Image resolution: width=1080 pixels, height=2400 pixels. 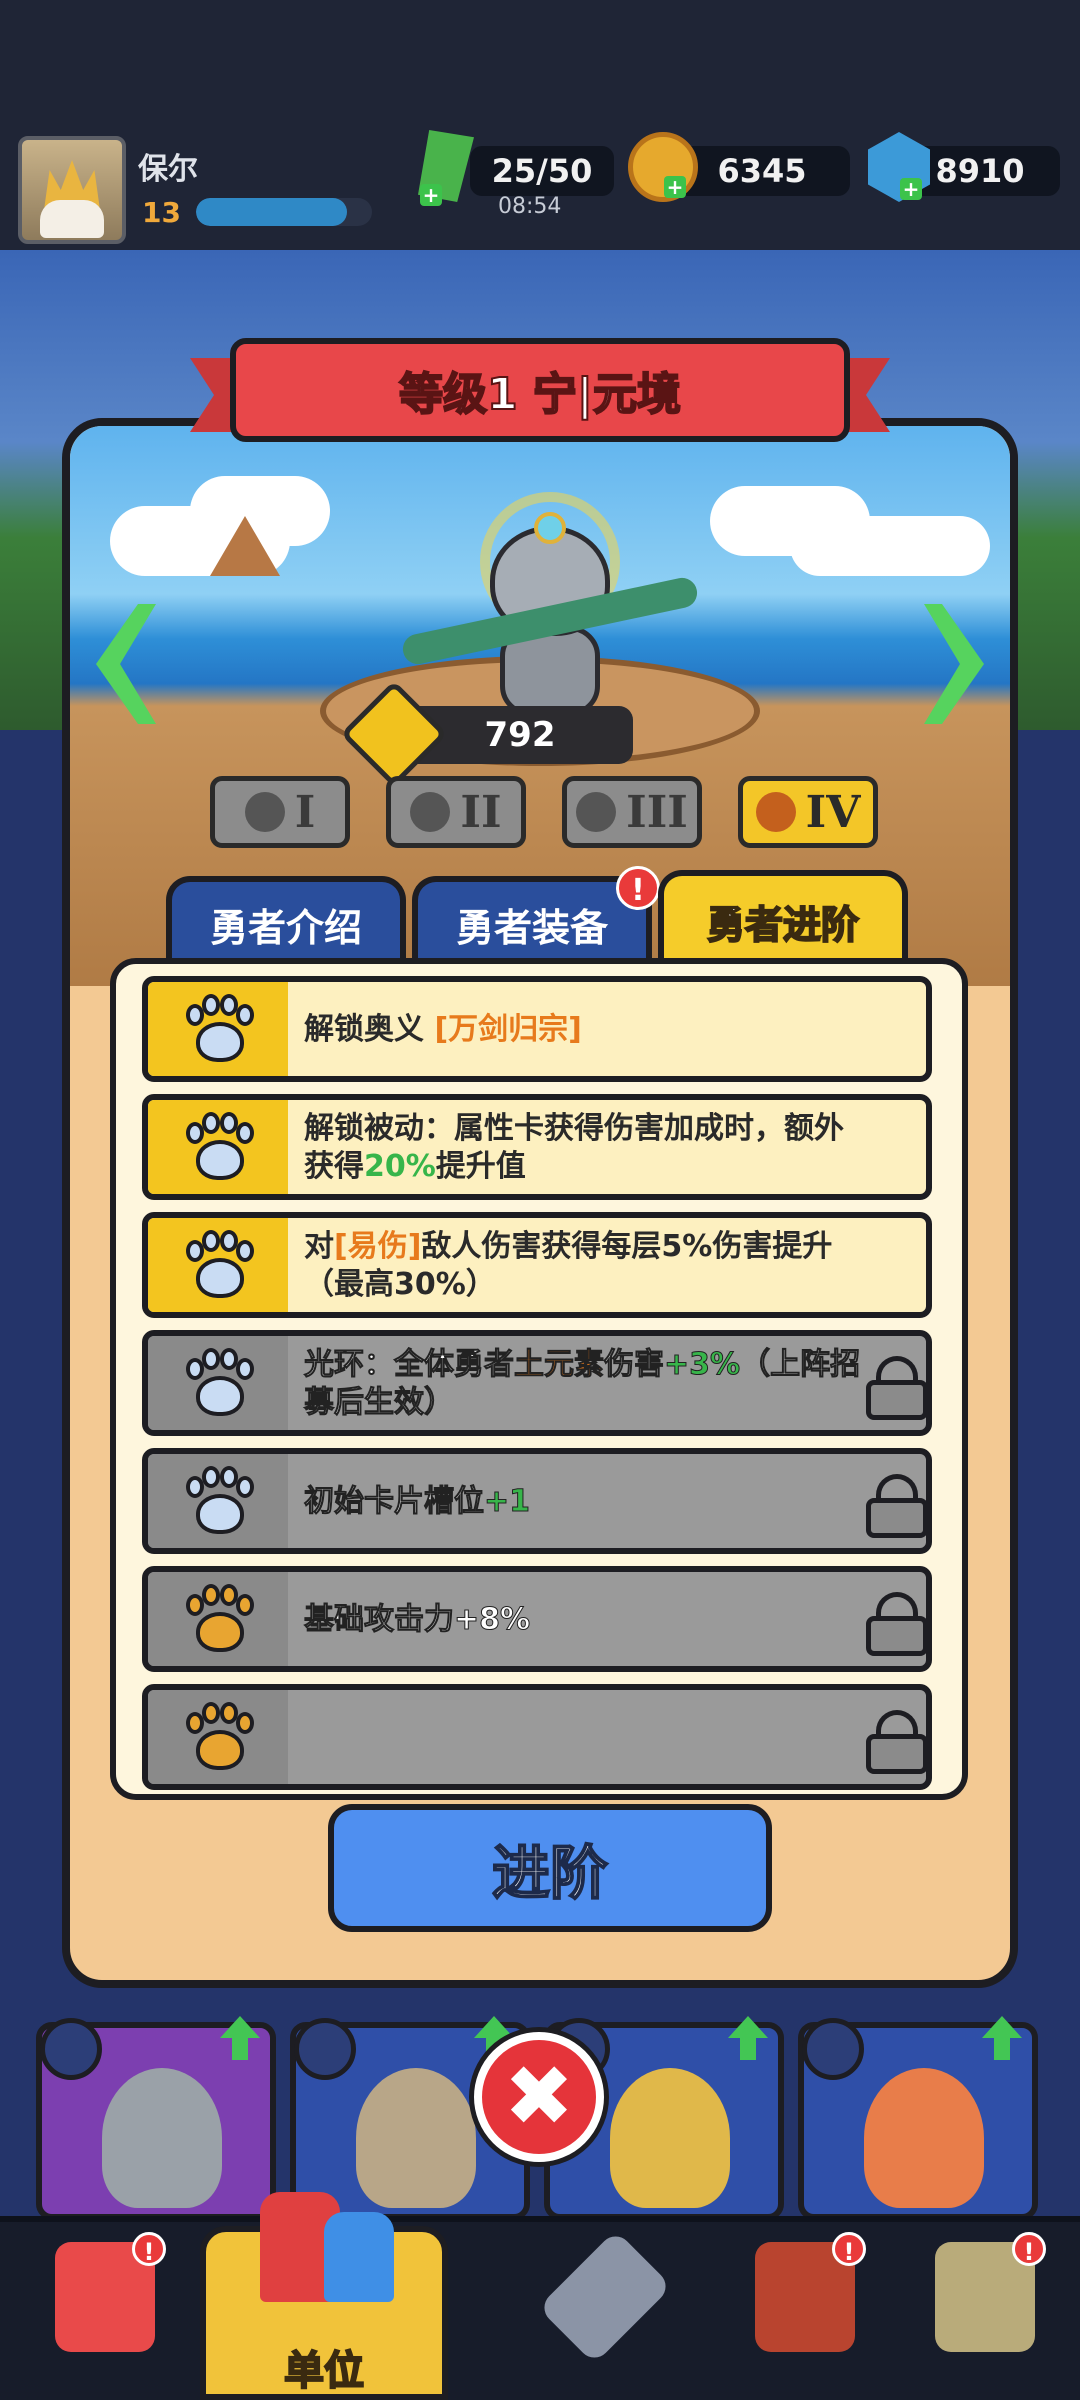 What do you see at coordinates (272, 212) in the screenshot?
I see `xp-bar-fill` at bounding box center [272, 212].